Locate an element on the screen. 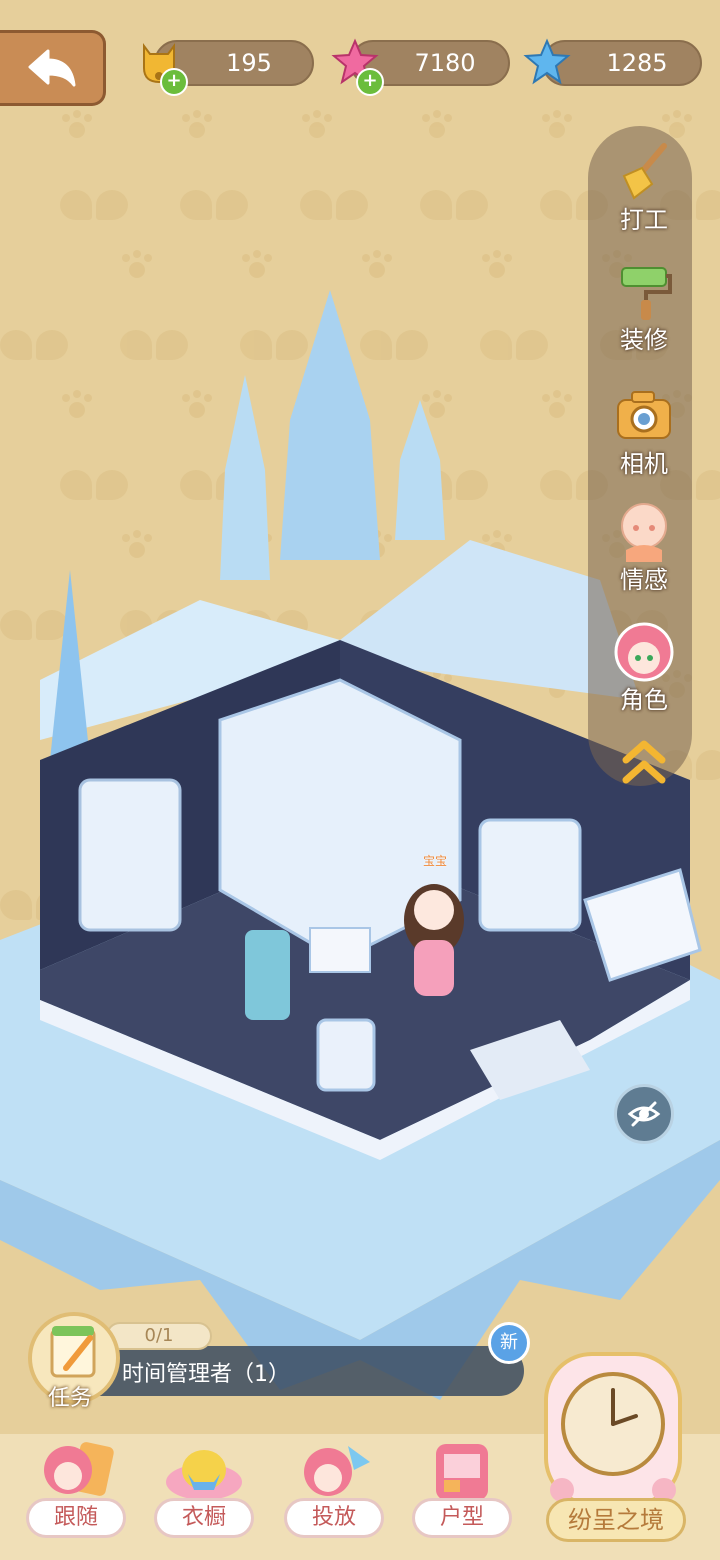  add-bells-button: + is located at coordinates (174, 82).